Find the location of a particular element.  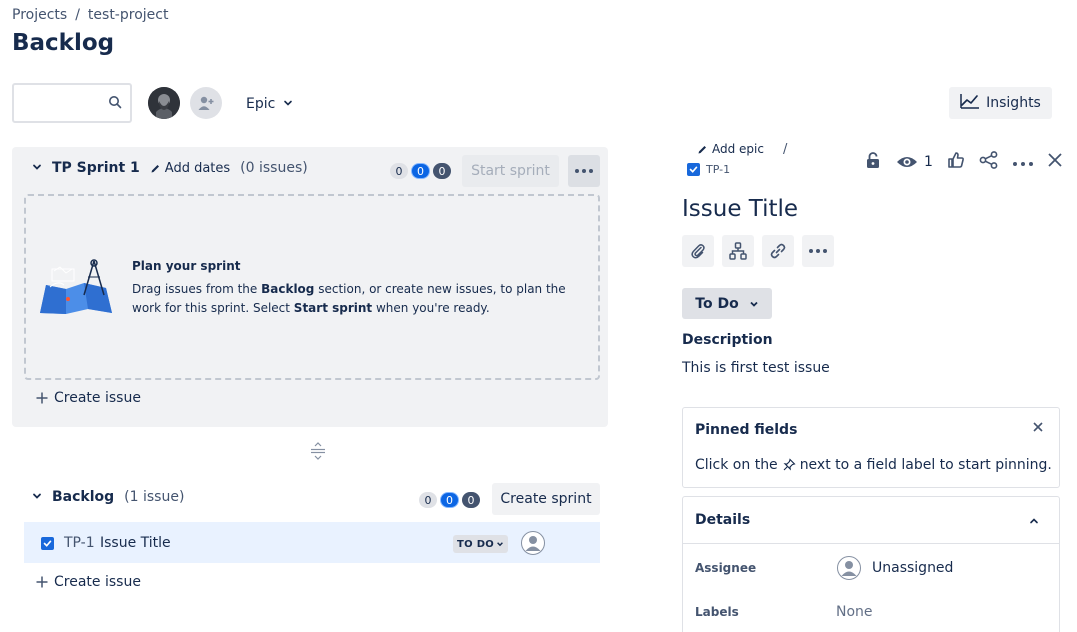

plan-text-part: when you're ready. is located at coordinates (431, 308).